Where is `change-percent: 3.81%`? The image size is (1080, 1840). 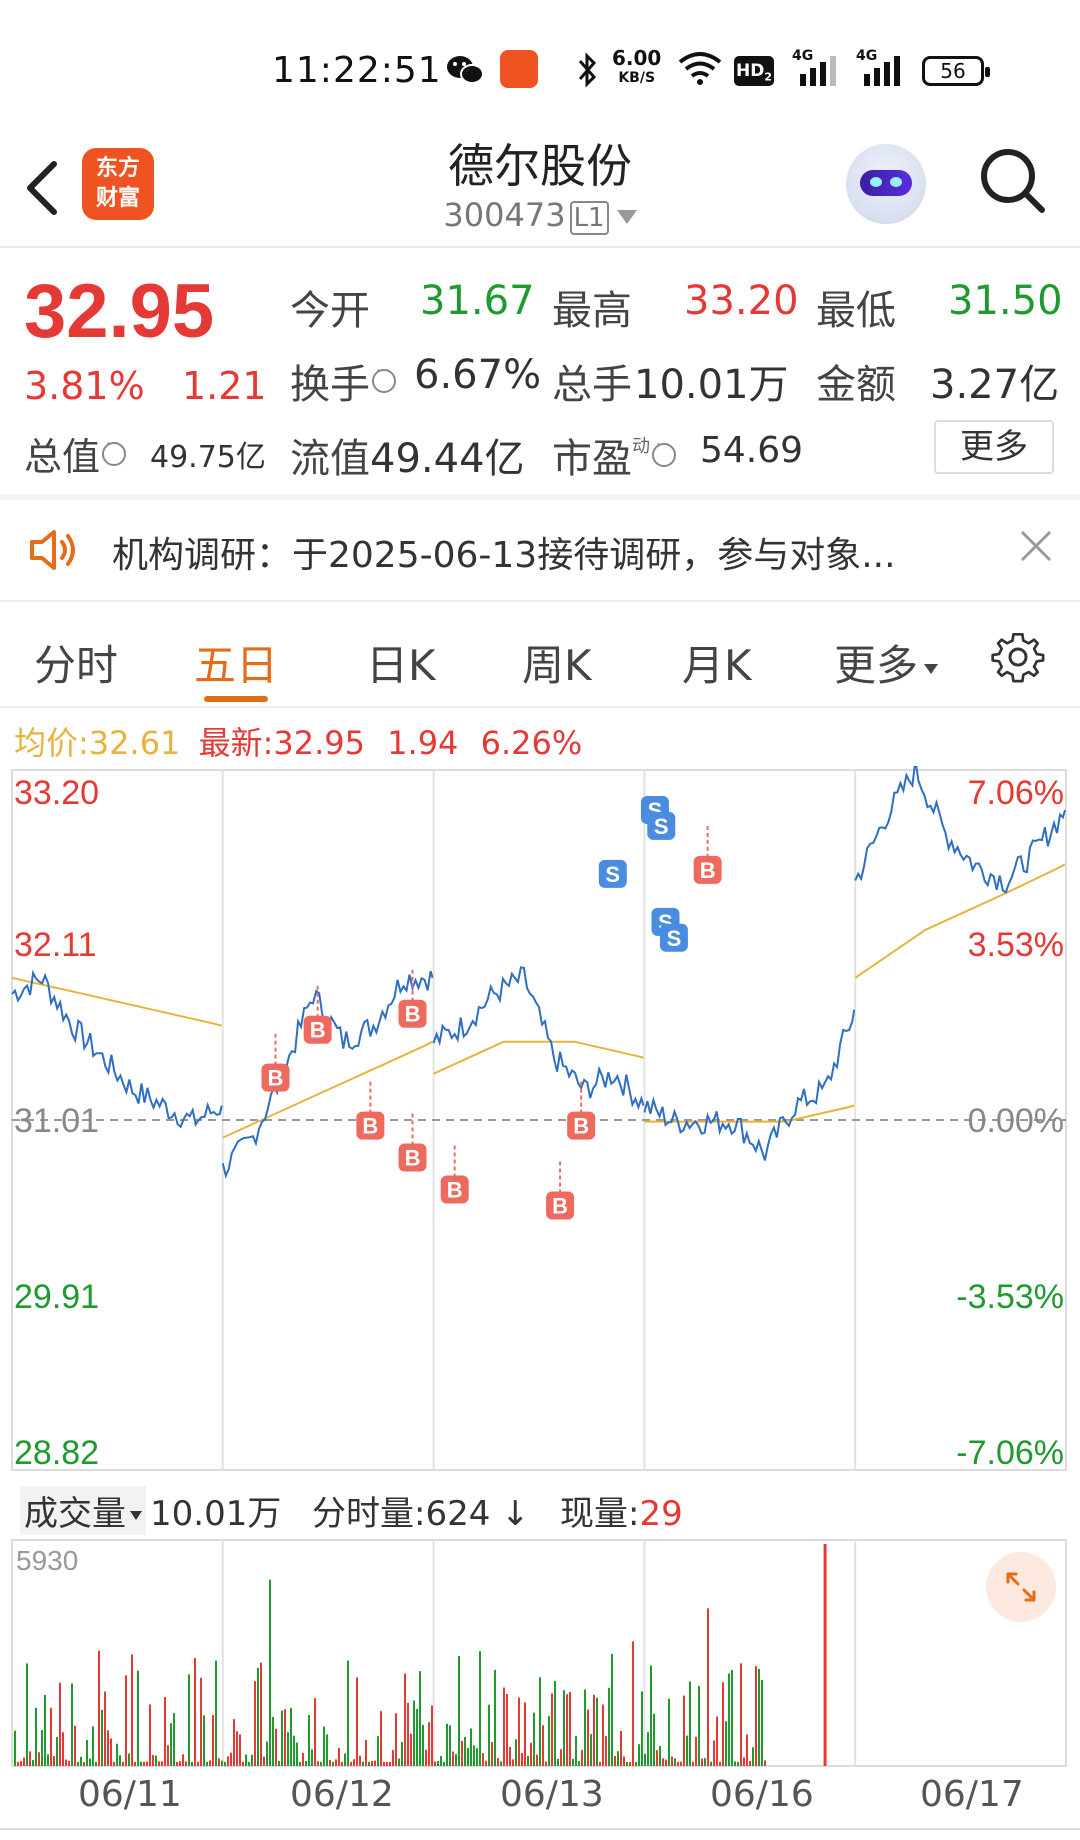 change-percent: 3.81% is located at coordinates (84, 386).